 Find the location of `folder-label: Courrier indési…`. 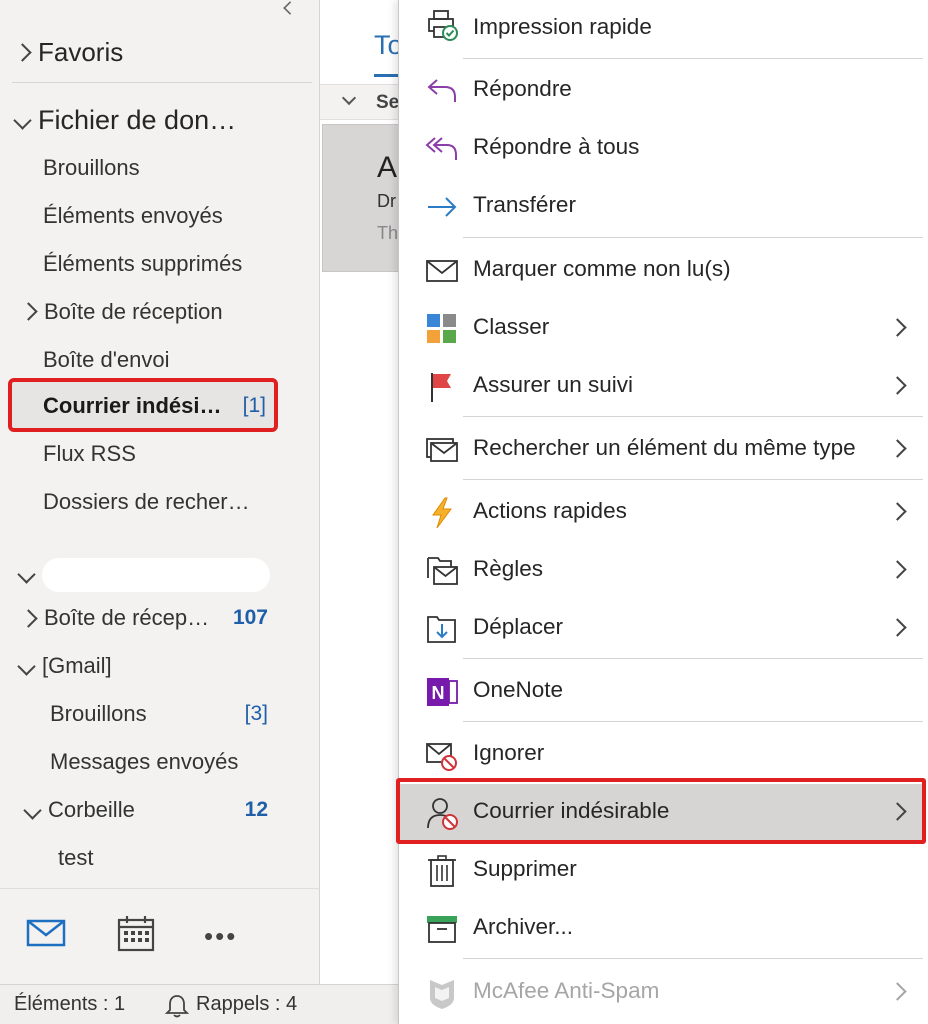

folder-label: Courrier indési… is located at coordinates (132, 405).